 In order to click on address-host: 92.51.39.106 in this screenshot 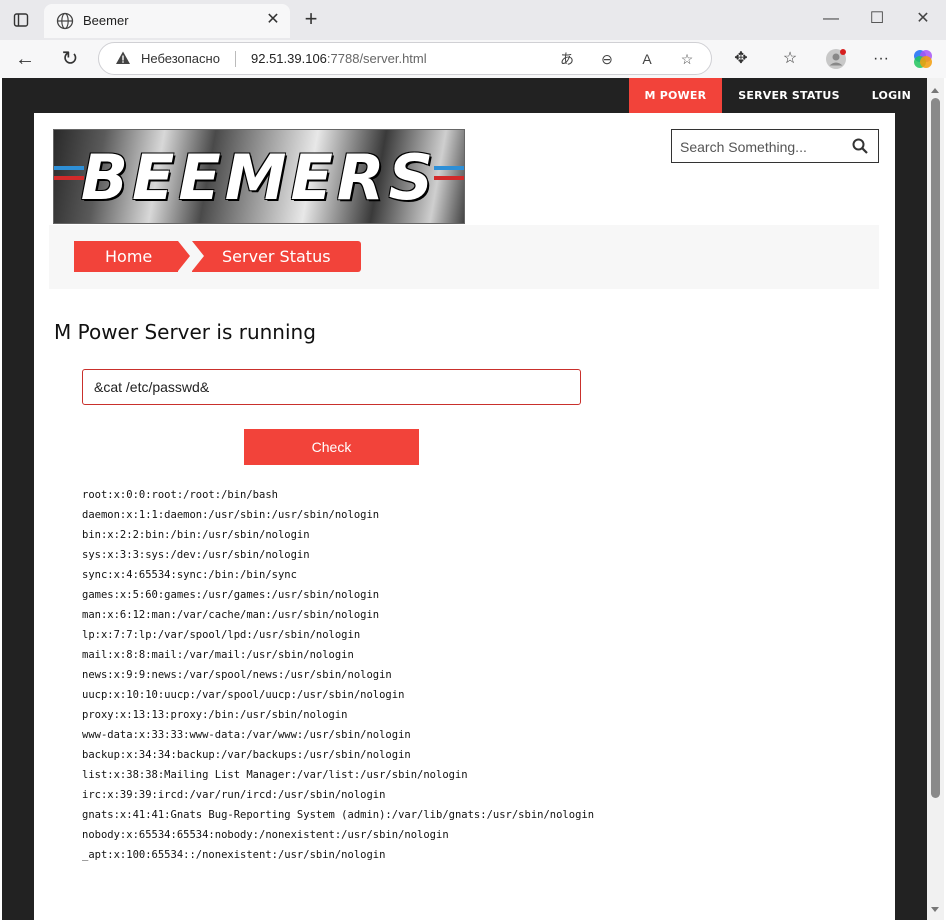, I will do `click(289, 58)`.